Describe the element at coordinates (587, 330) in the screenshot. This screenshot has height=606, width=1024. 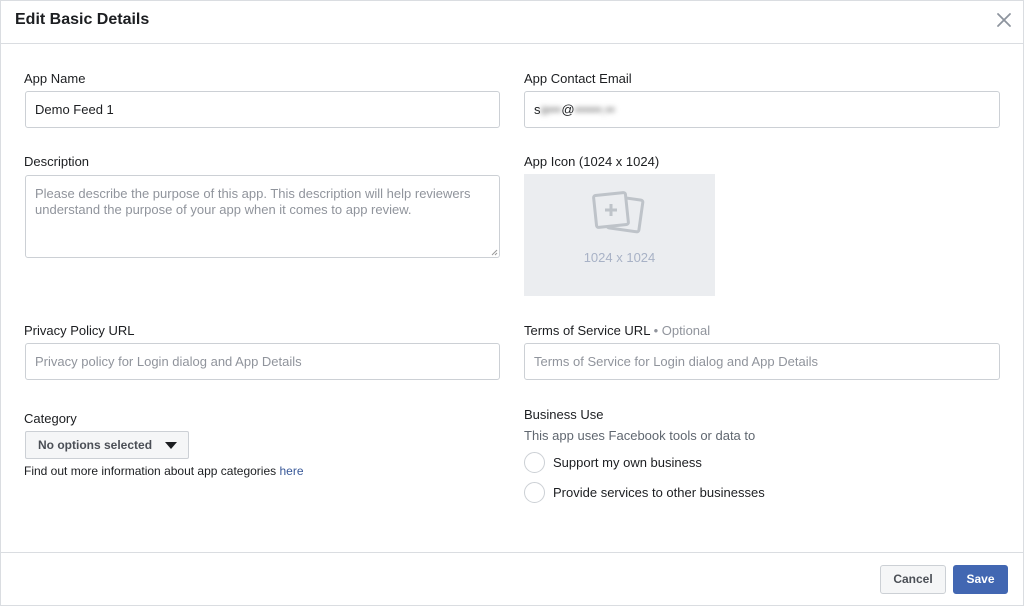
I see `terms-of-service-label-text: Terms of Service URL` at that location.